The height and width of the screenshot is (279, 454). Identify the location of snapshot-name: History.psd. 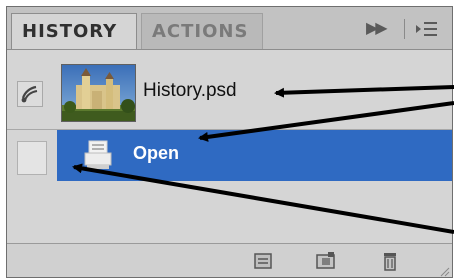
(190, 90).